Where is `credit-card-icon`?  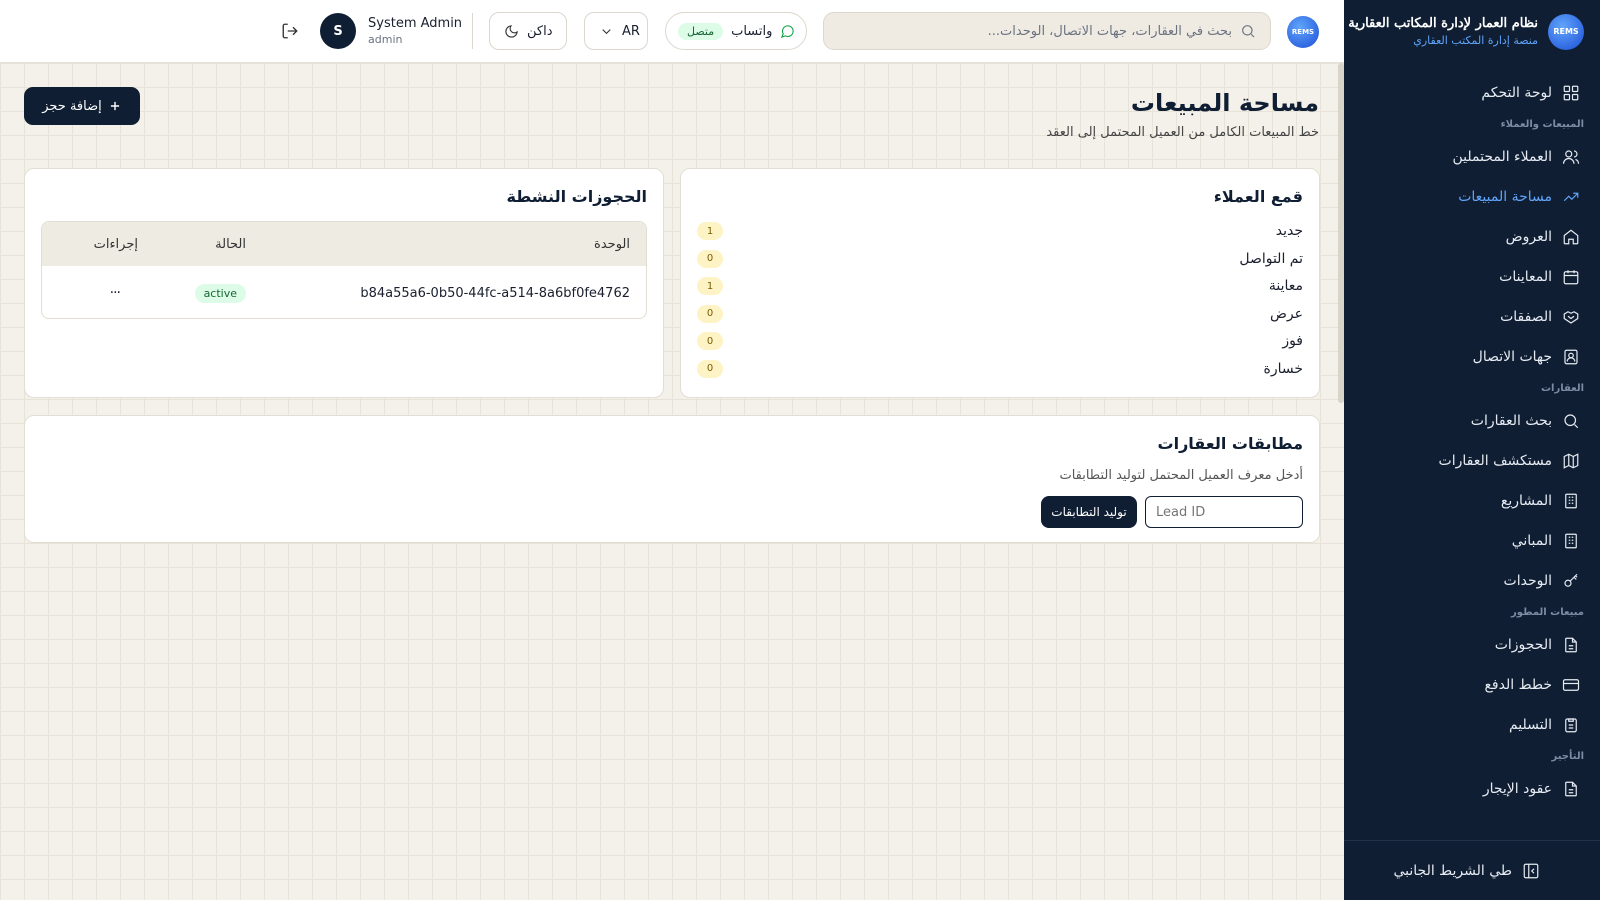 credit-card-icon is located at coordinates (1571, 685).